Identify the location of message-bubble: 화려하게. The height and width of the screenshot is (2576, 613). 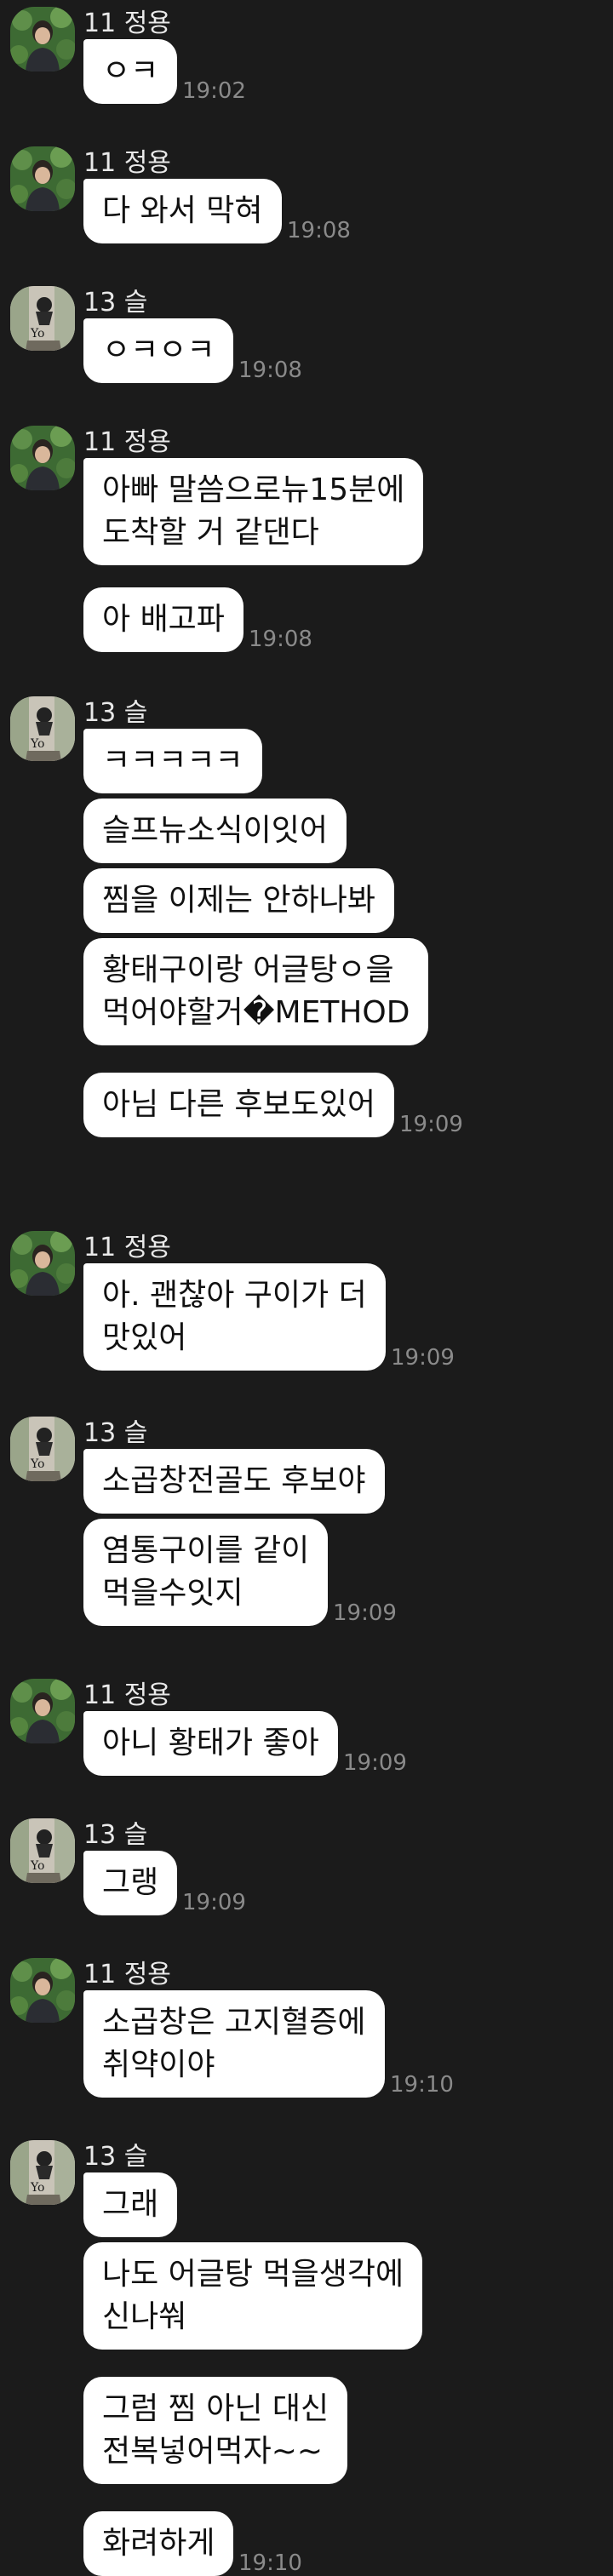
(158, 2543).